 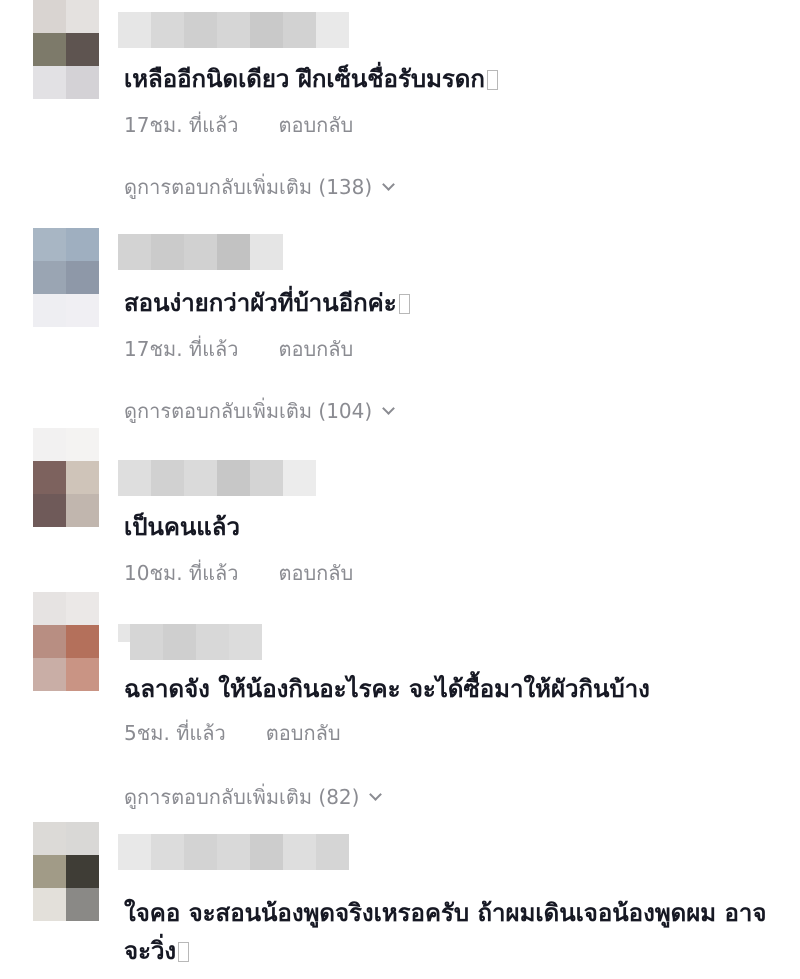 What do you see at coordinates (311, 79) in the screenshot?
I see `comment-text: เหลืออีกนิดเดียว ฝึกเซ็นชื่อรับมรดก` at bounding box center [311, 79].